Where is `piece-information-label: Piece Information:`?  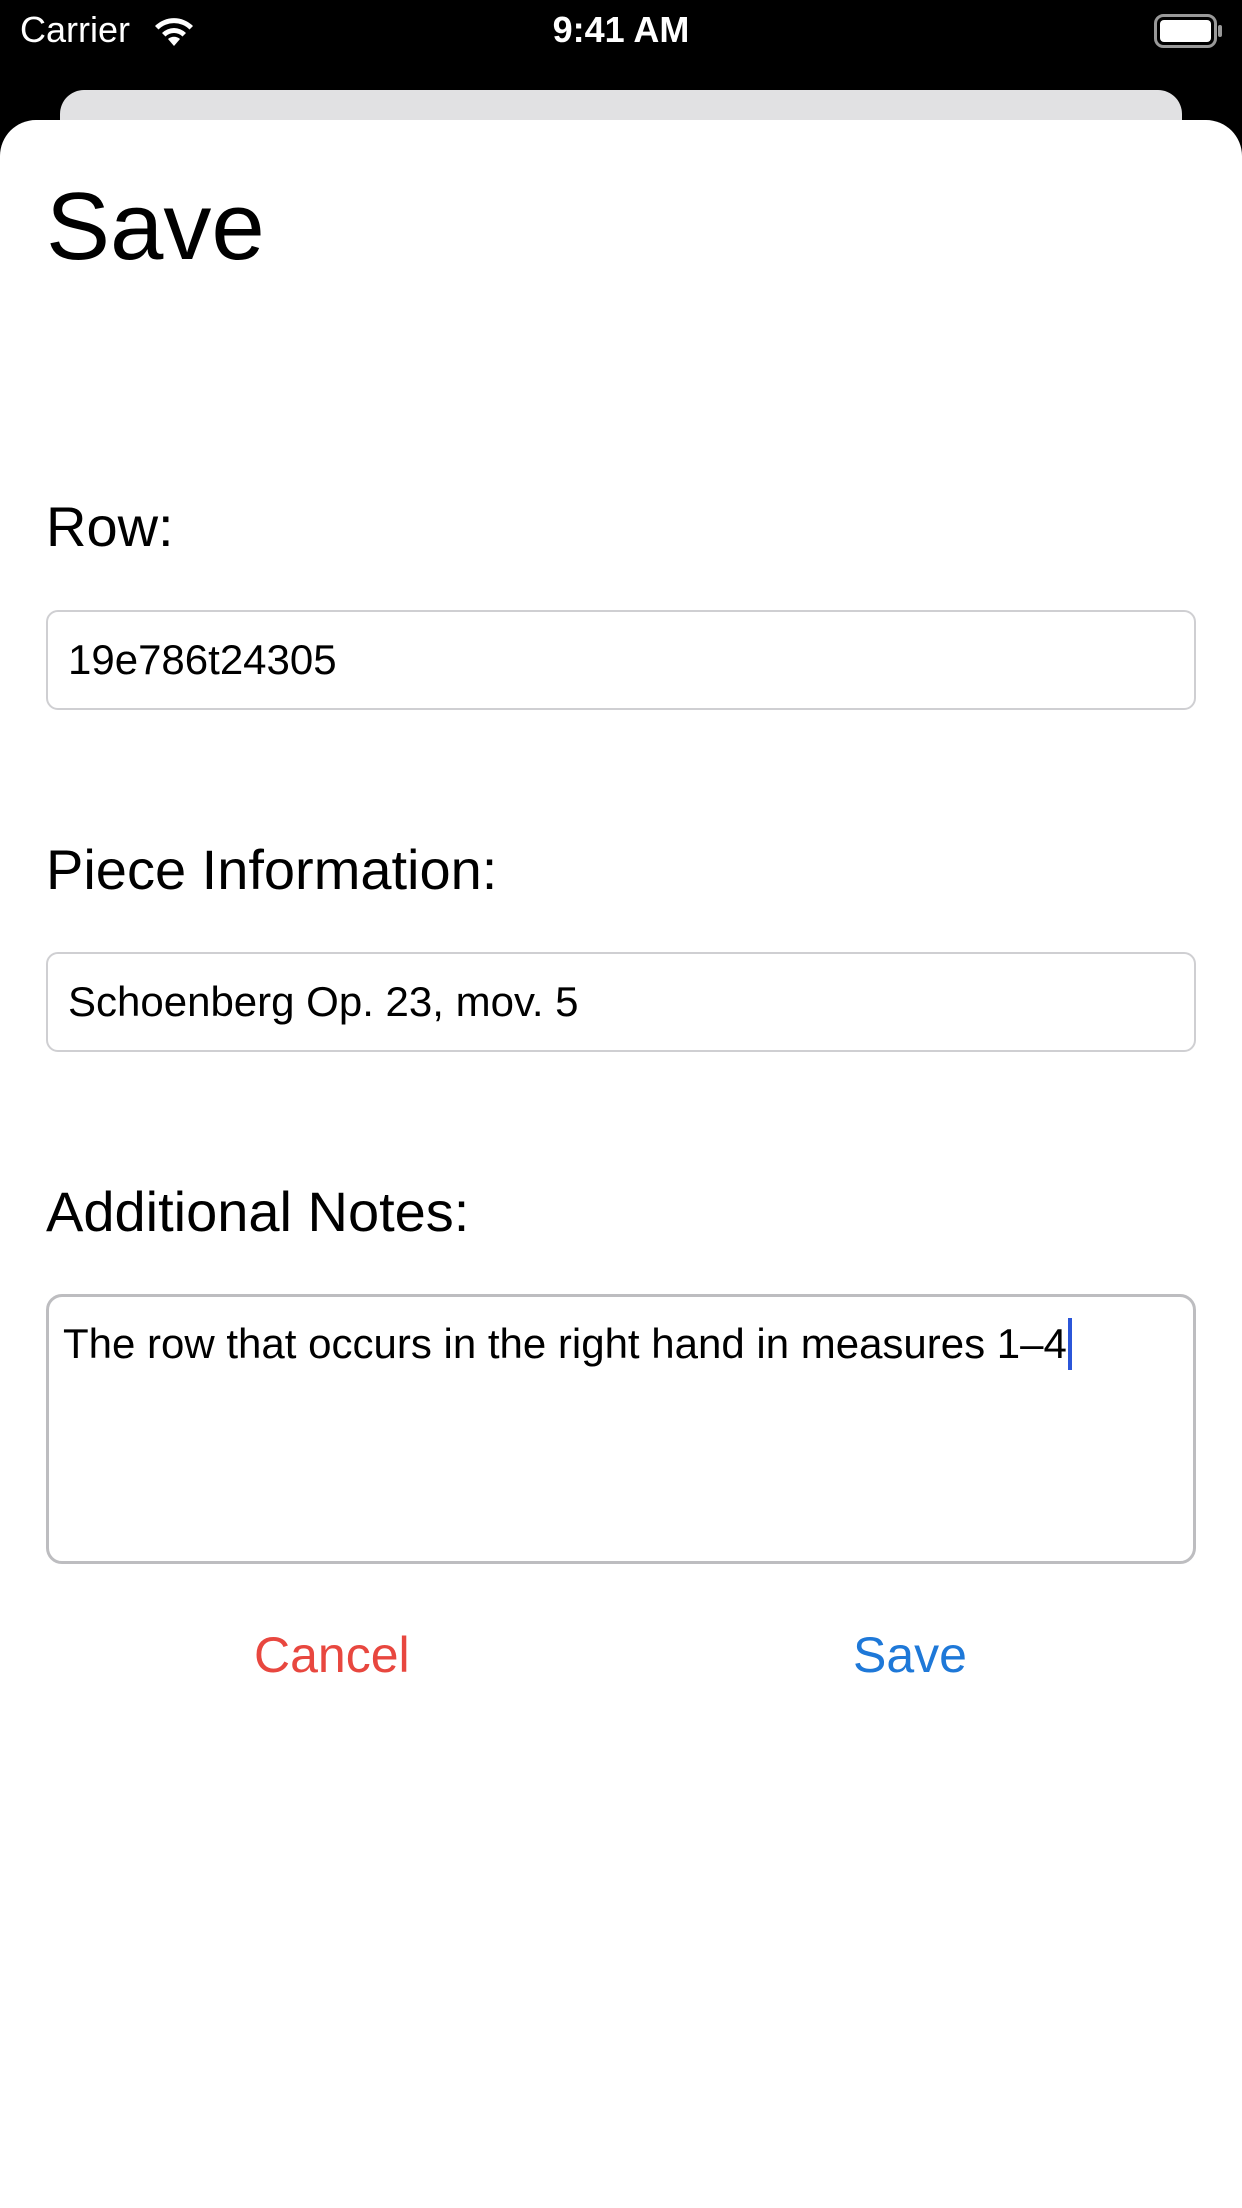
piece-information-label: Piece Information: is located at coordinates (272, 869).